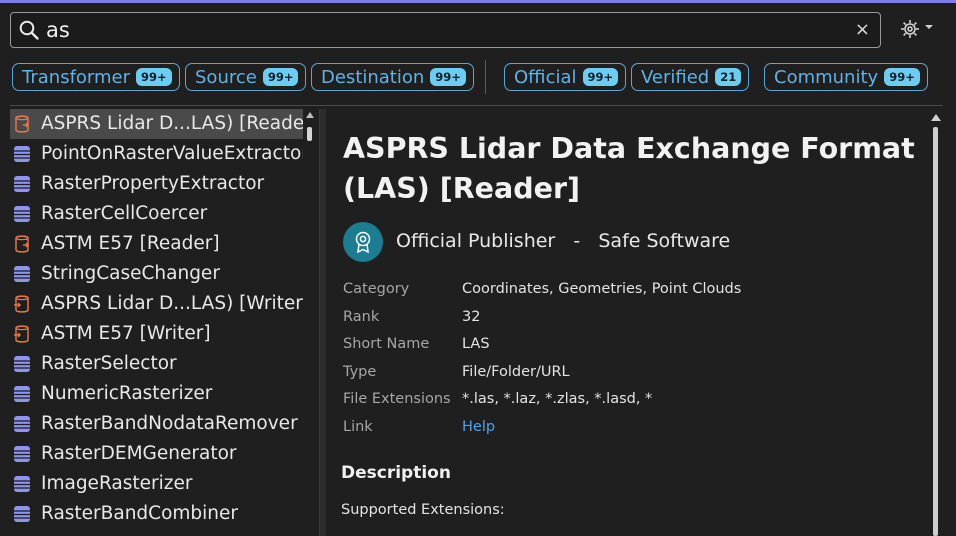 The height and width of the screenshot is (536, 956). I want to click on filter-verified: Verified 21, so click(690, 77).